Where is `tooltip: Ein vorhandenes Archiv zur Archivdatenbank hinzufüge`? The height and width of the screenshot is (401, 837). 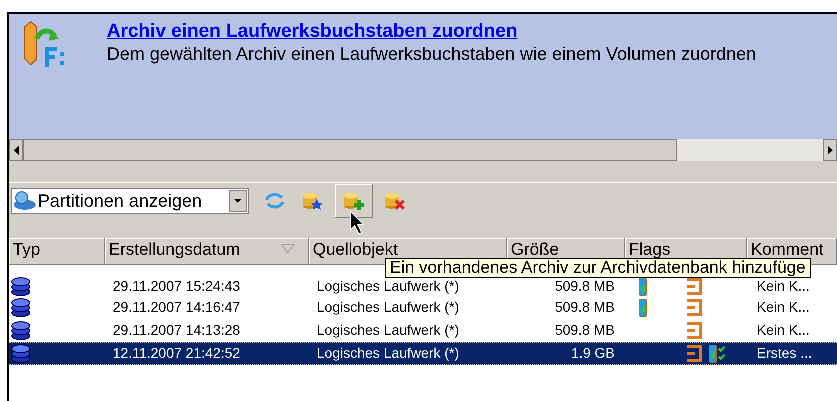
tooltip: Ein vorhandenes Archiv zur Archivdatenbank hinzufüge is located at coordinates (598, 268).